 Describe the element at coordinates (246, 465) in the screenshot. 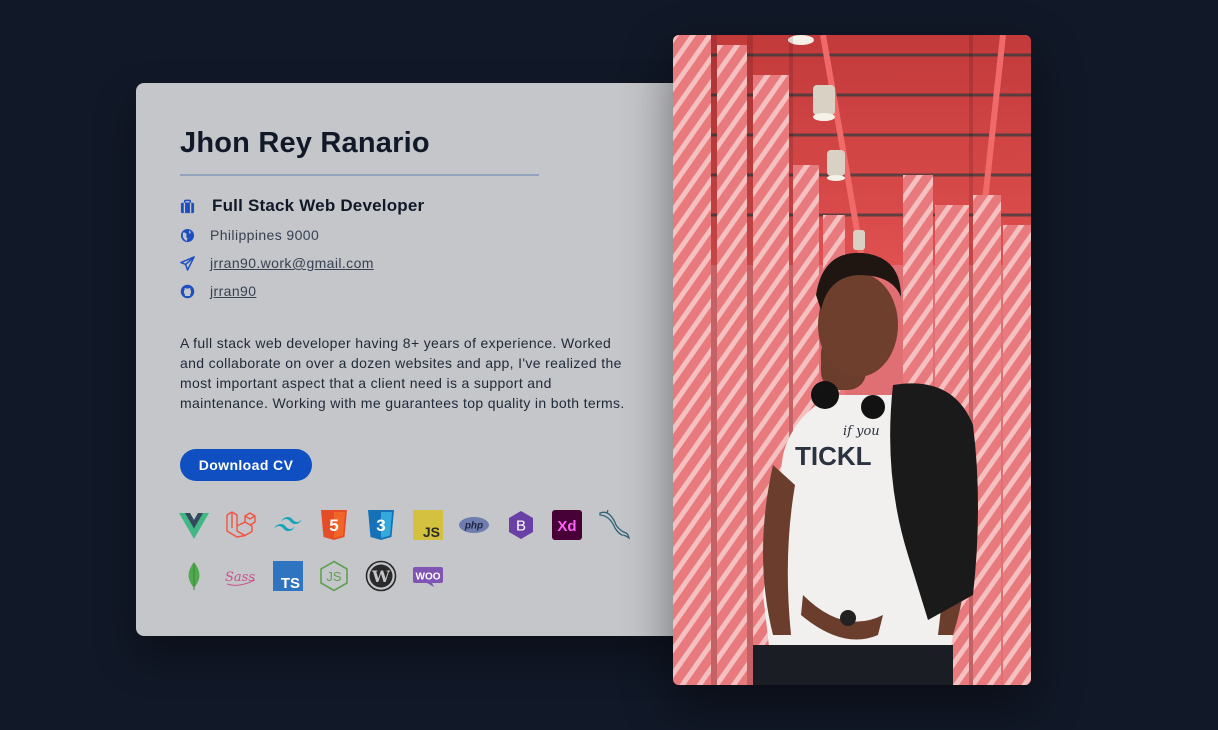

I see `download-cv-button: Download CV` at that location.